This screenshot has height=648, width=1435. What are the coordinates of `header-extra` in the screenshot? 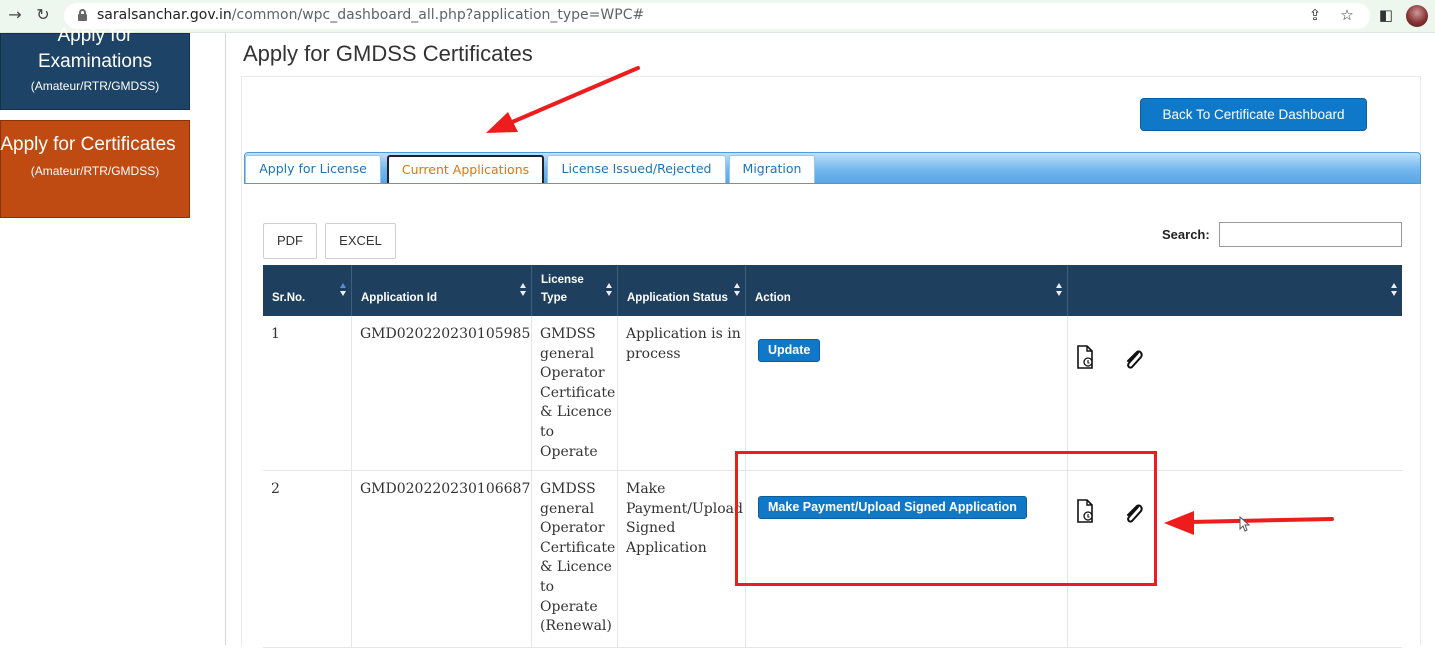 It's located at (1234, 290).